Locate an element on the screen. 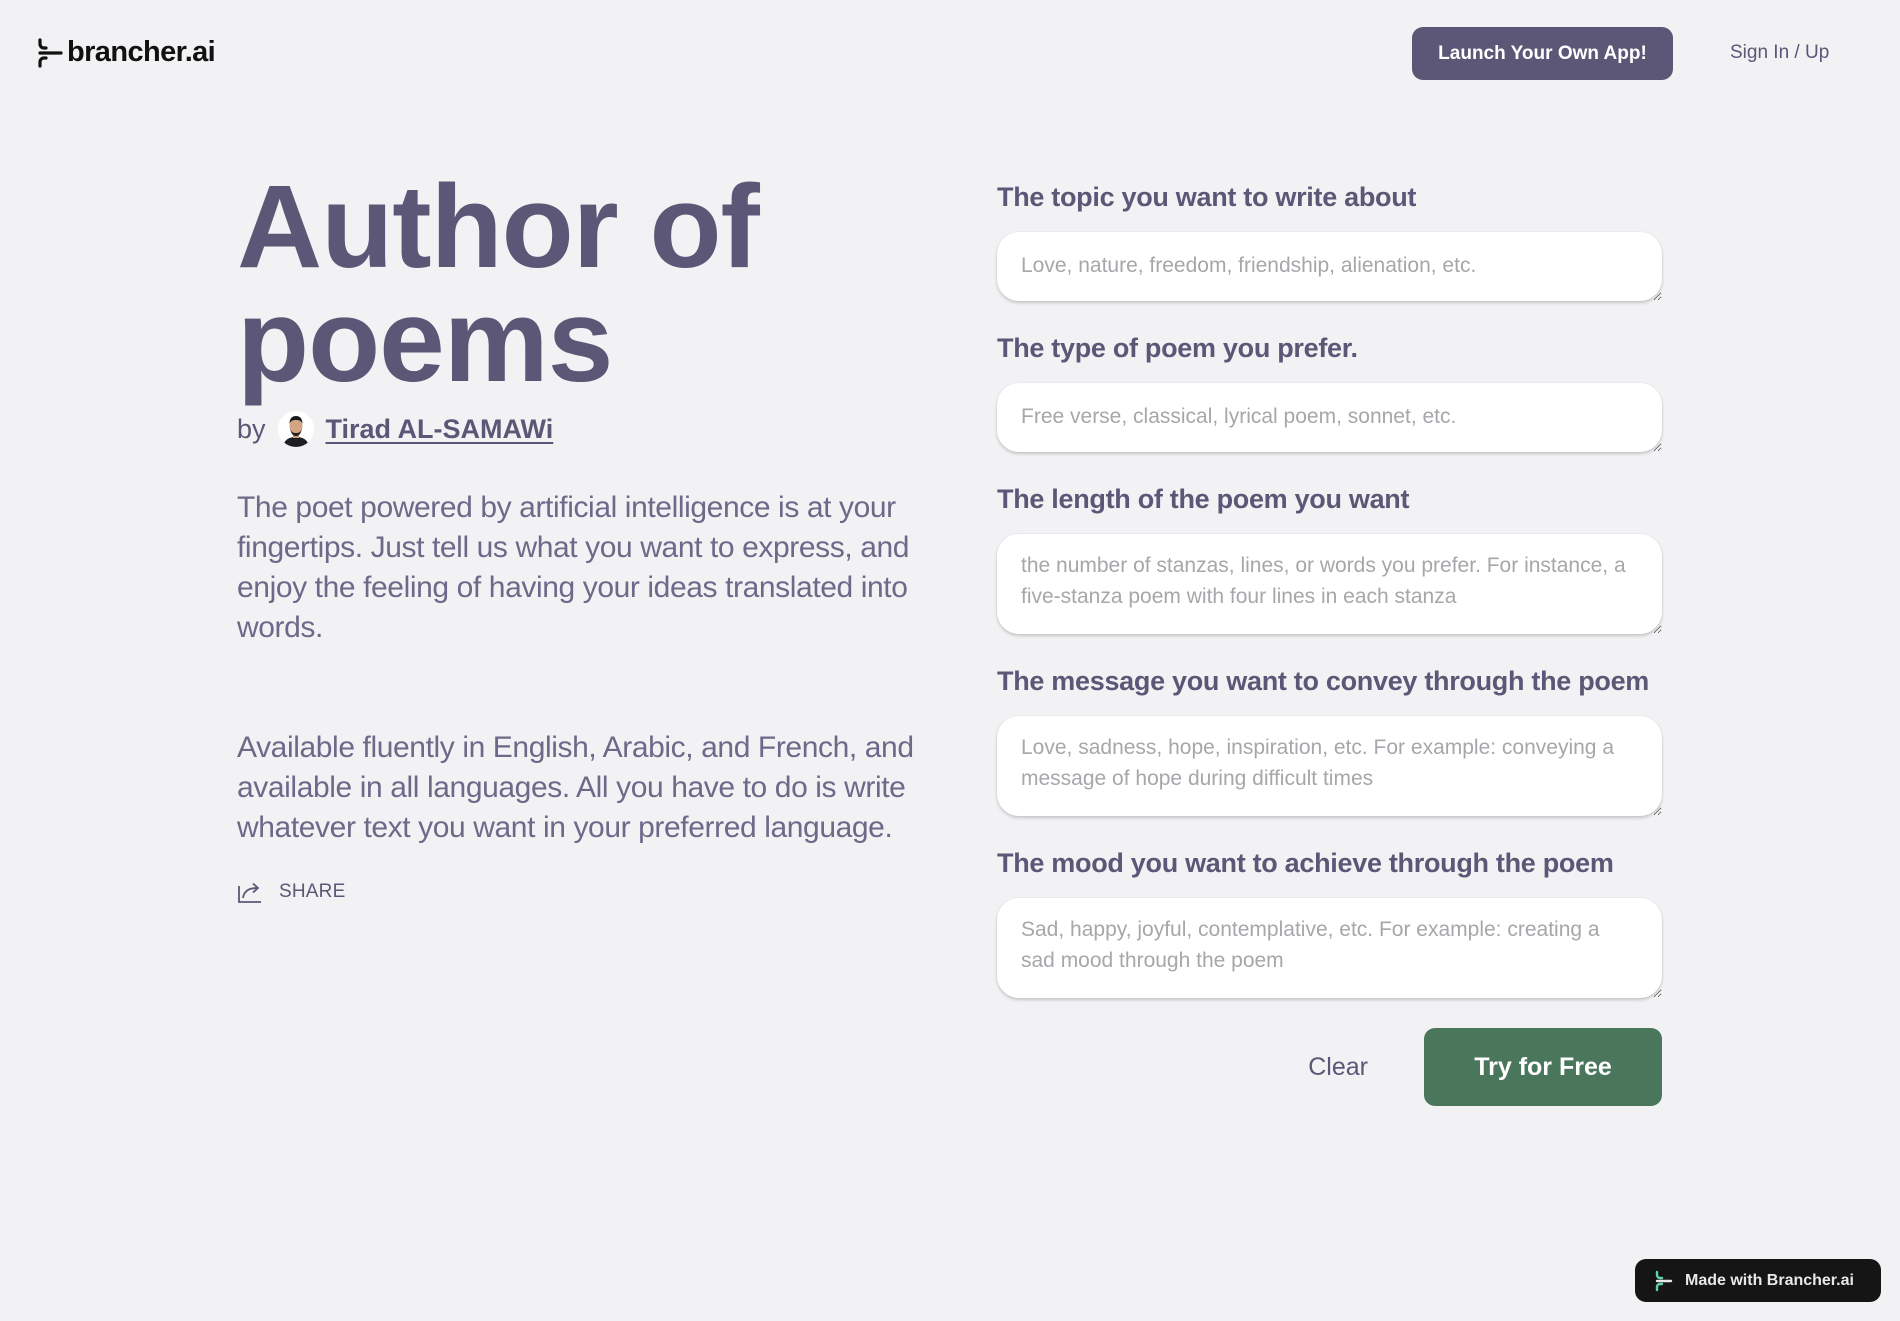 This screenshot has width=1900, height=1321. form-actions: Clear Try for Free is located at coordinates (1329, 1067).